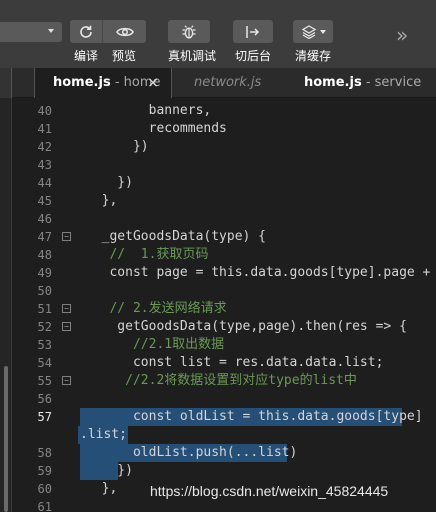 Image resolution: width=436 pixels, height=512 pixels. I want to click on tab-home-js-home: home.js - home ×, so click(103, 83).